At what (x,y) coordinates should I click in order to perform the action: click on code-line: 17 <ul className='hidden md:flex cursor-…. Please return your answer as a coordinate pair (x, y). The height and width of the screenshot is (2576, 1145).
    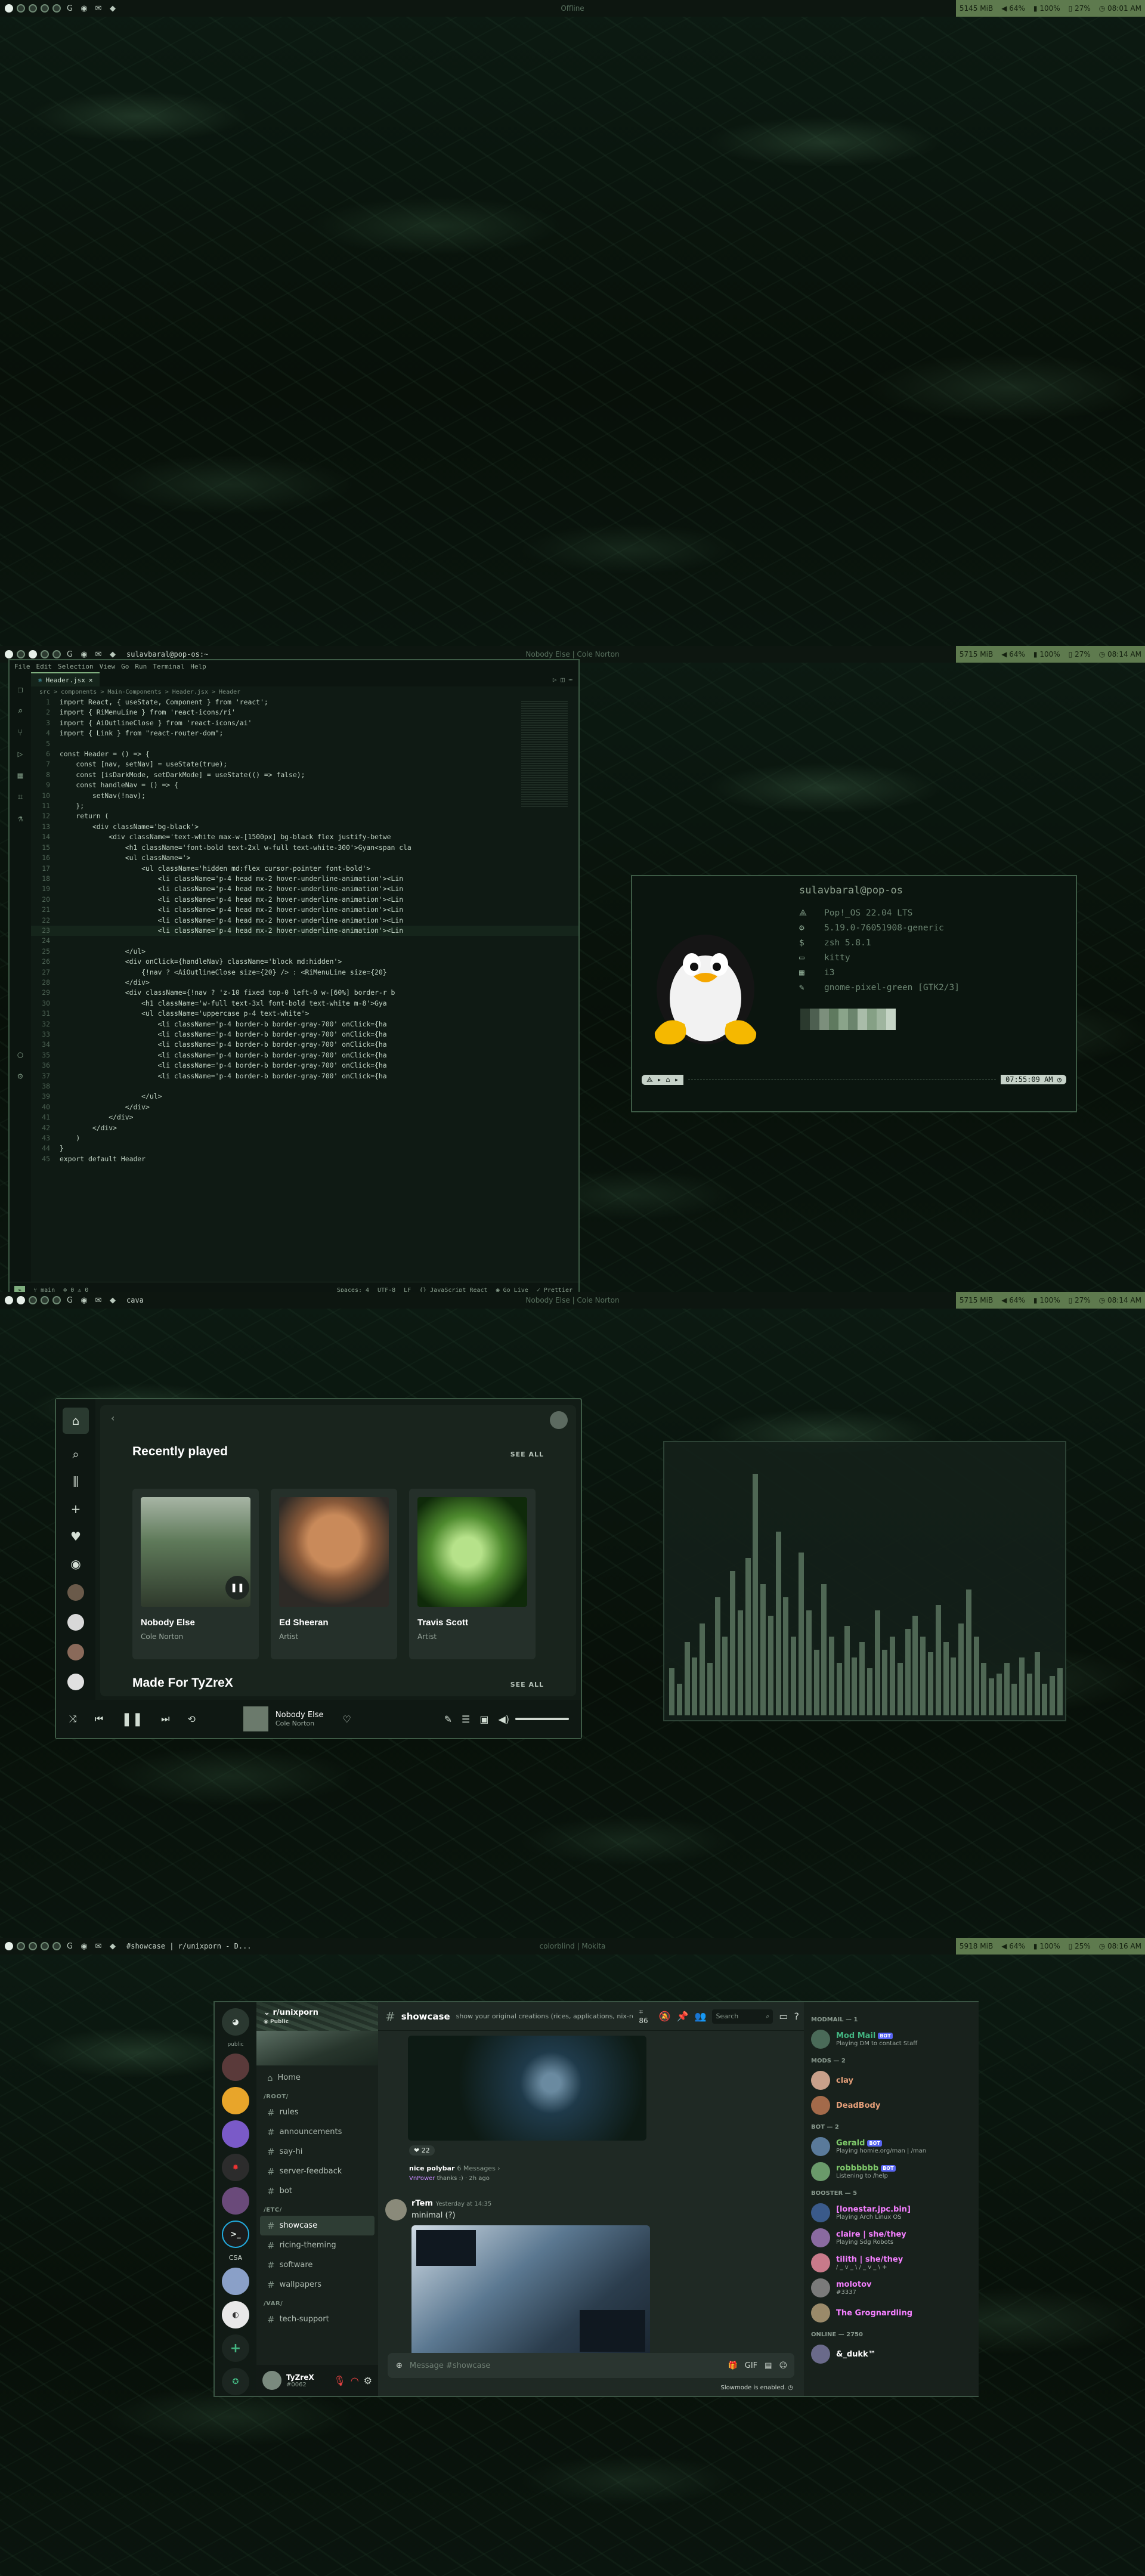
    Looking at the image, I should click on (304, 869).